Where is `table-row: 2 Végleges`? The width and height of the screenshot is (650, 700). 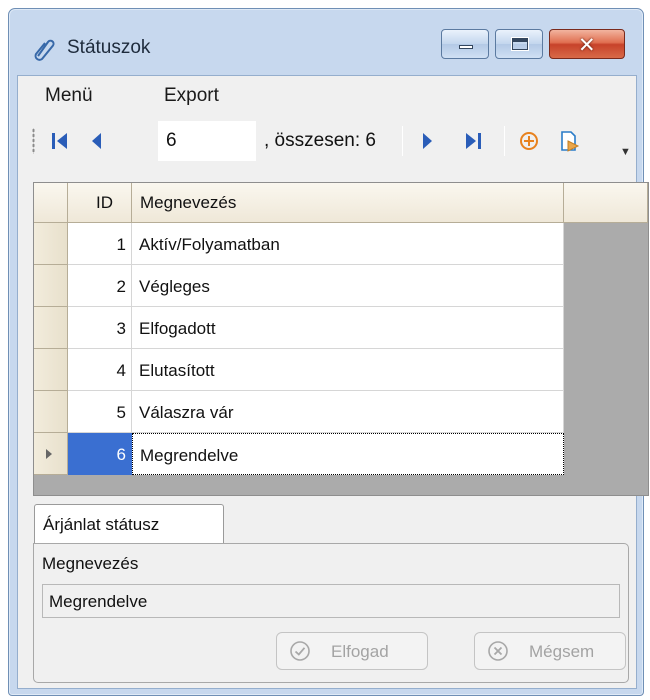 table-row: 2 Végleges is located at coordinates (341, 286).